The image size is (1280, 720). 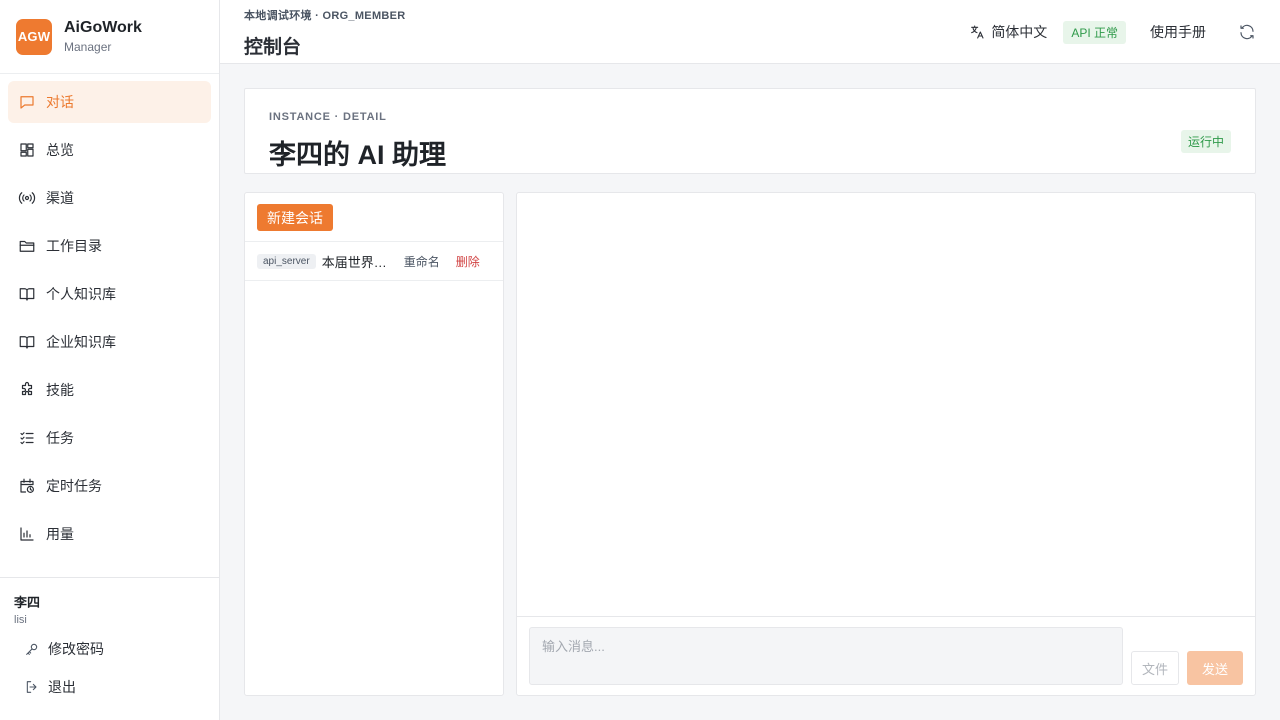 What do you see at coordinates (109, 390) in the screenshot?
I see `sidebar-item-skills: 技能` at bounding box center [109, 390].